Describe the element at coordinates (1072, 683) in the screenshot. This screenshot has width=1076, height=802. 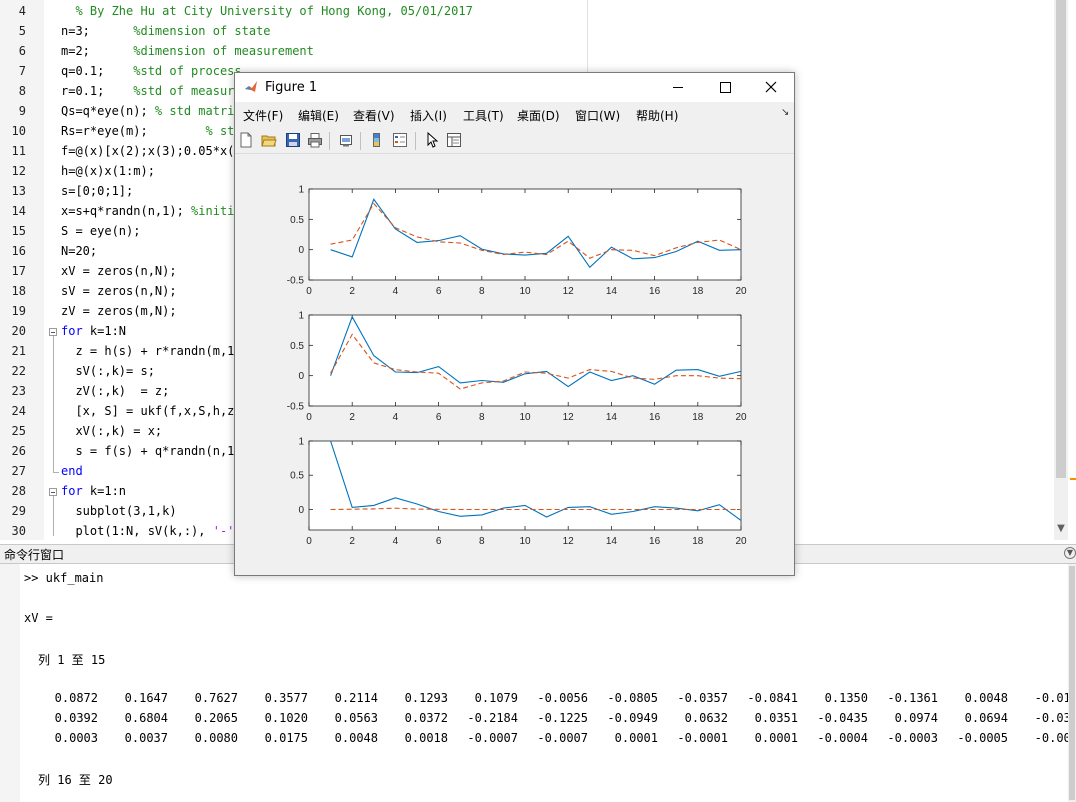
I see `command-window-scrollbar-thumb` at that location.